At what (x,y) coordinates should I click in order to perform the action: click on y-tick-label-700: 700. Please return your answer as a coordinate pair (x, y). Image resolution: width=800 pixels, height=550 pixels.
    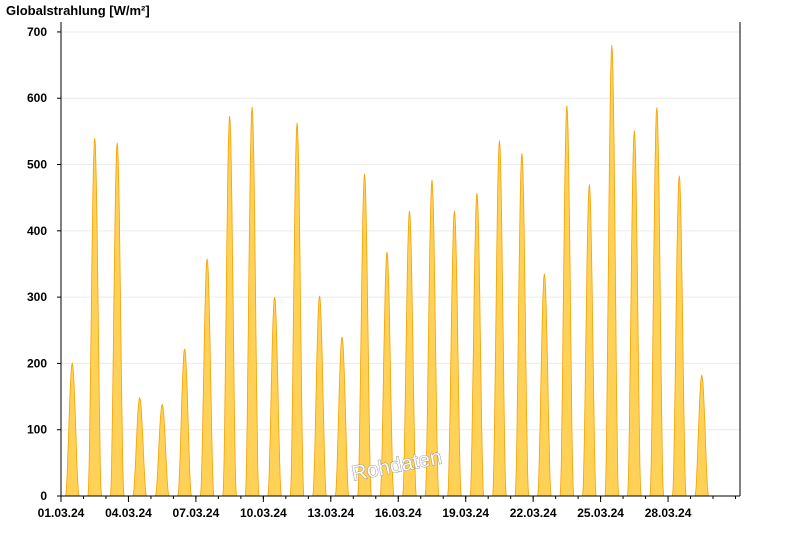
    Looking at the image, I should click on (37, 32).